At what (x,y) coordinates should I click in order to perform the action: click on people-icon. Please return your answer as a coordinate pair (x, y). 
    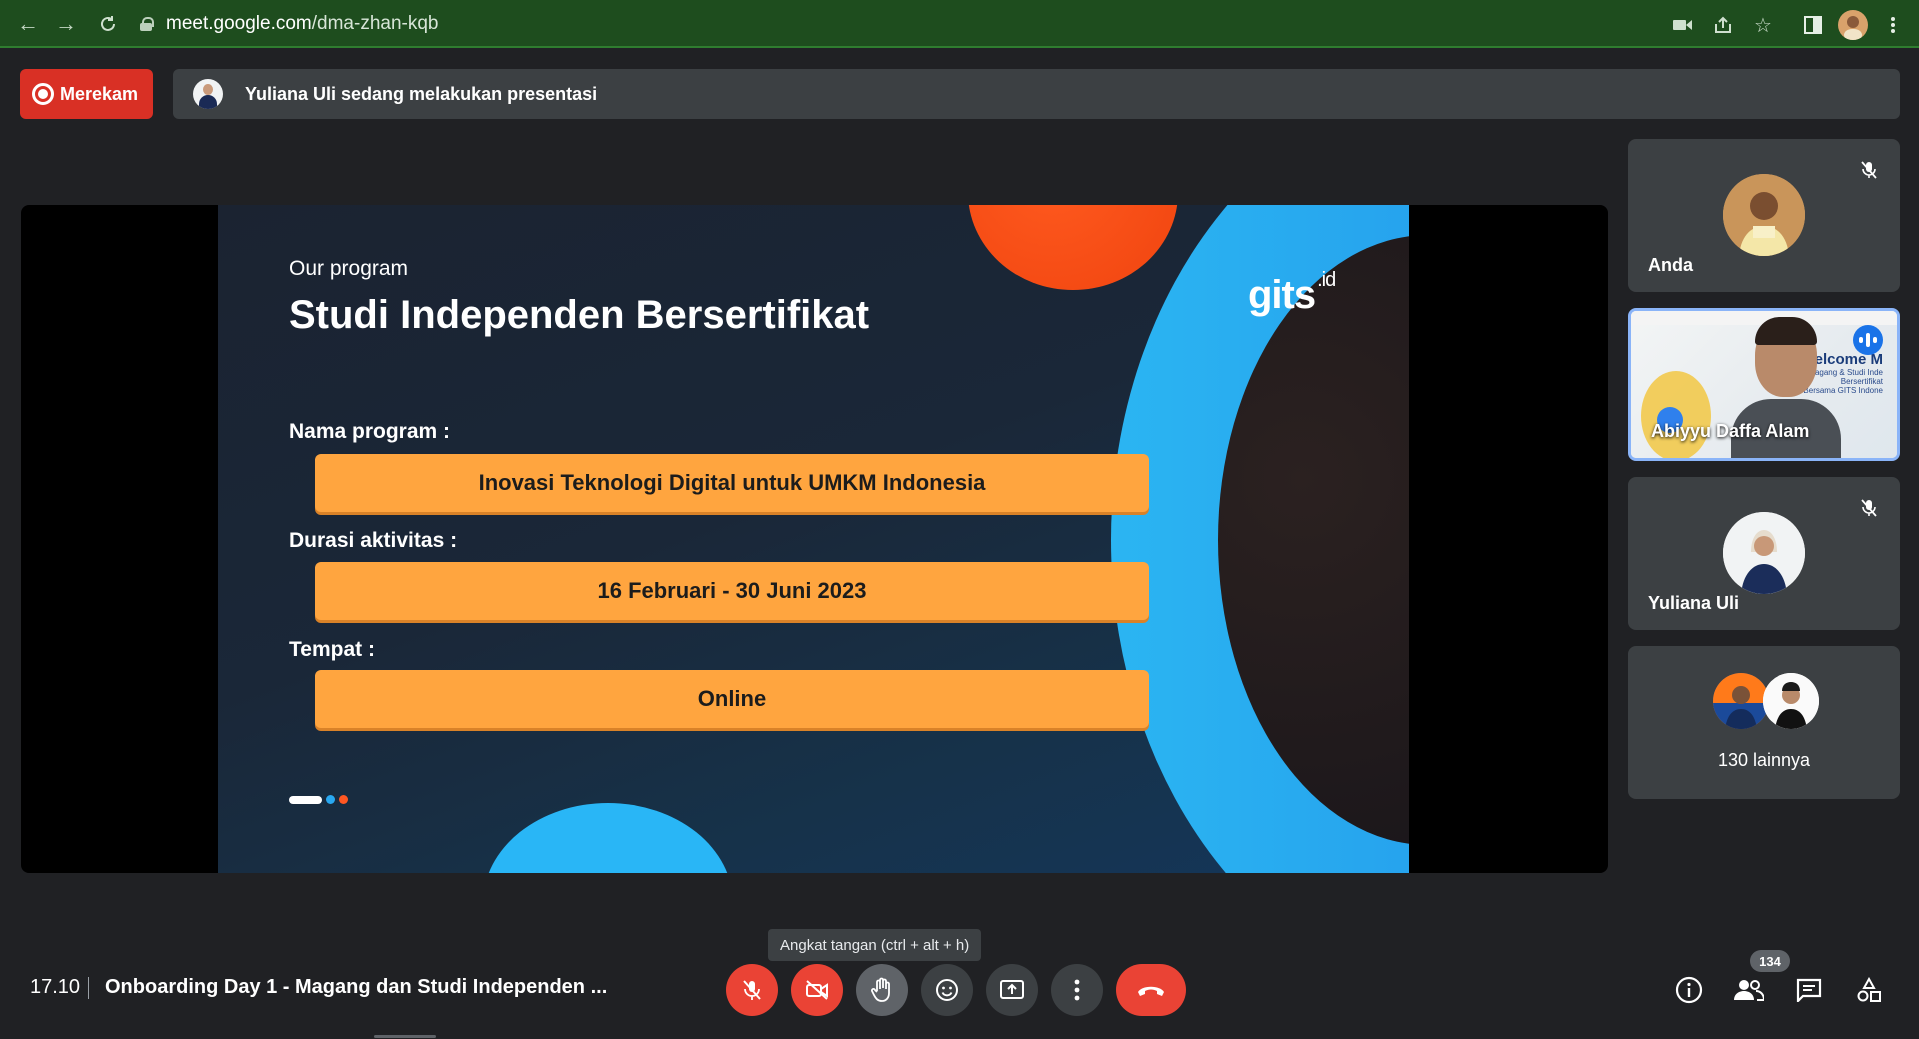
    Looking at the image, I should click on (1749, 990).